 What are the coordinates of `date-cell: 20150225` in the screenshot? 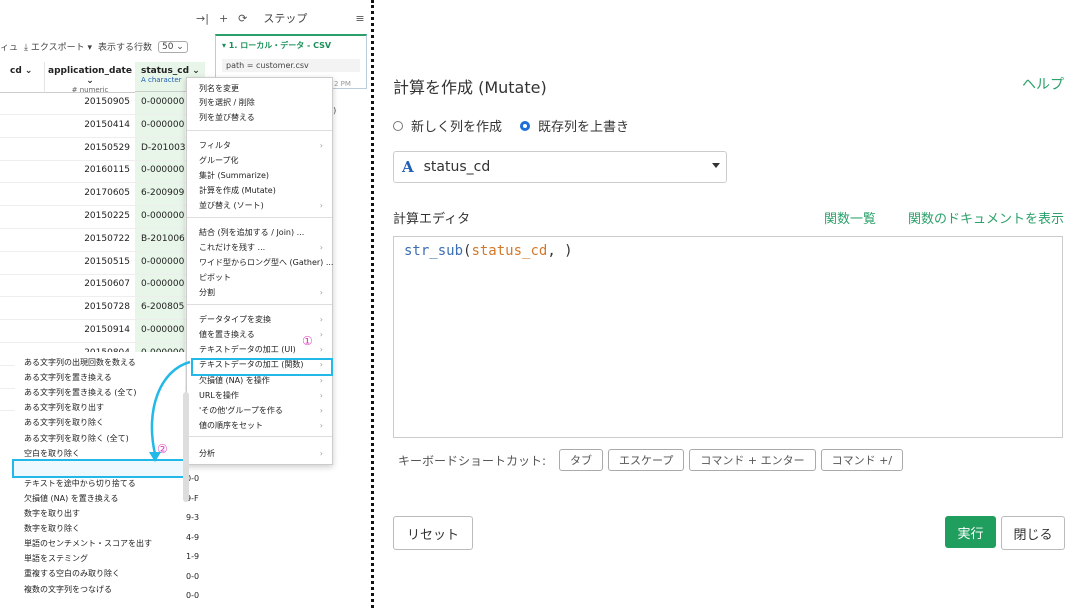 It's located at (107, 216).